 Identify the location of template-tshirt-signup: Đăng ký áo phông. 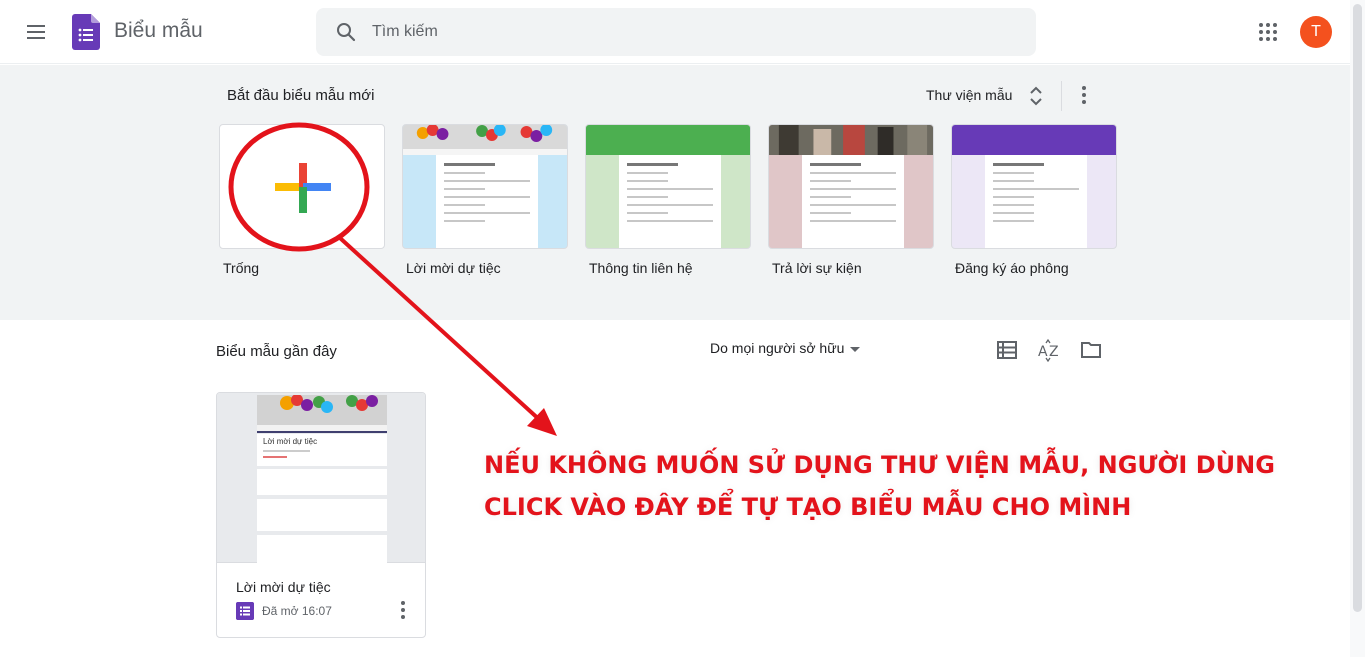
(1034, 200).